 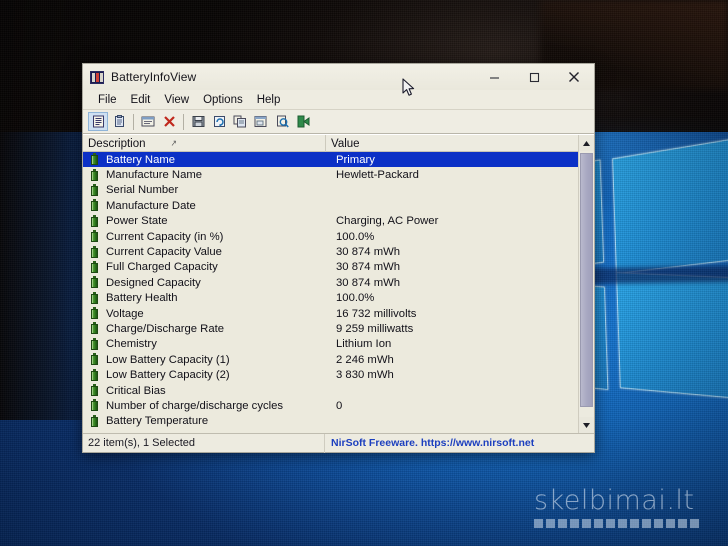 What do you see at coordinates (671, 337) in the screenshot?
I see `windows-logo-pane` at bounding box center [671, 337].